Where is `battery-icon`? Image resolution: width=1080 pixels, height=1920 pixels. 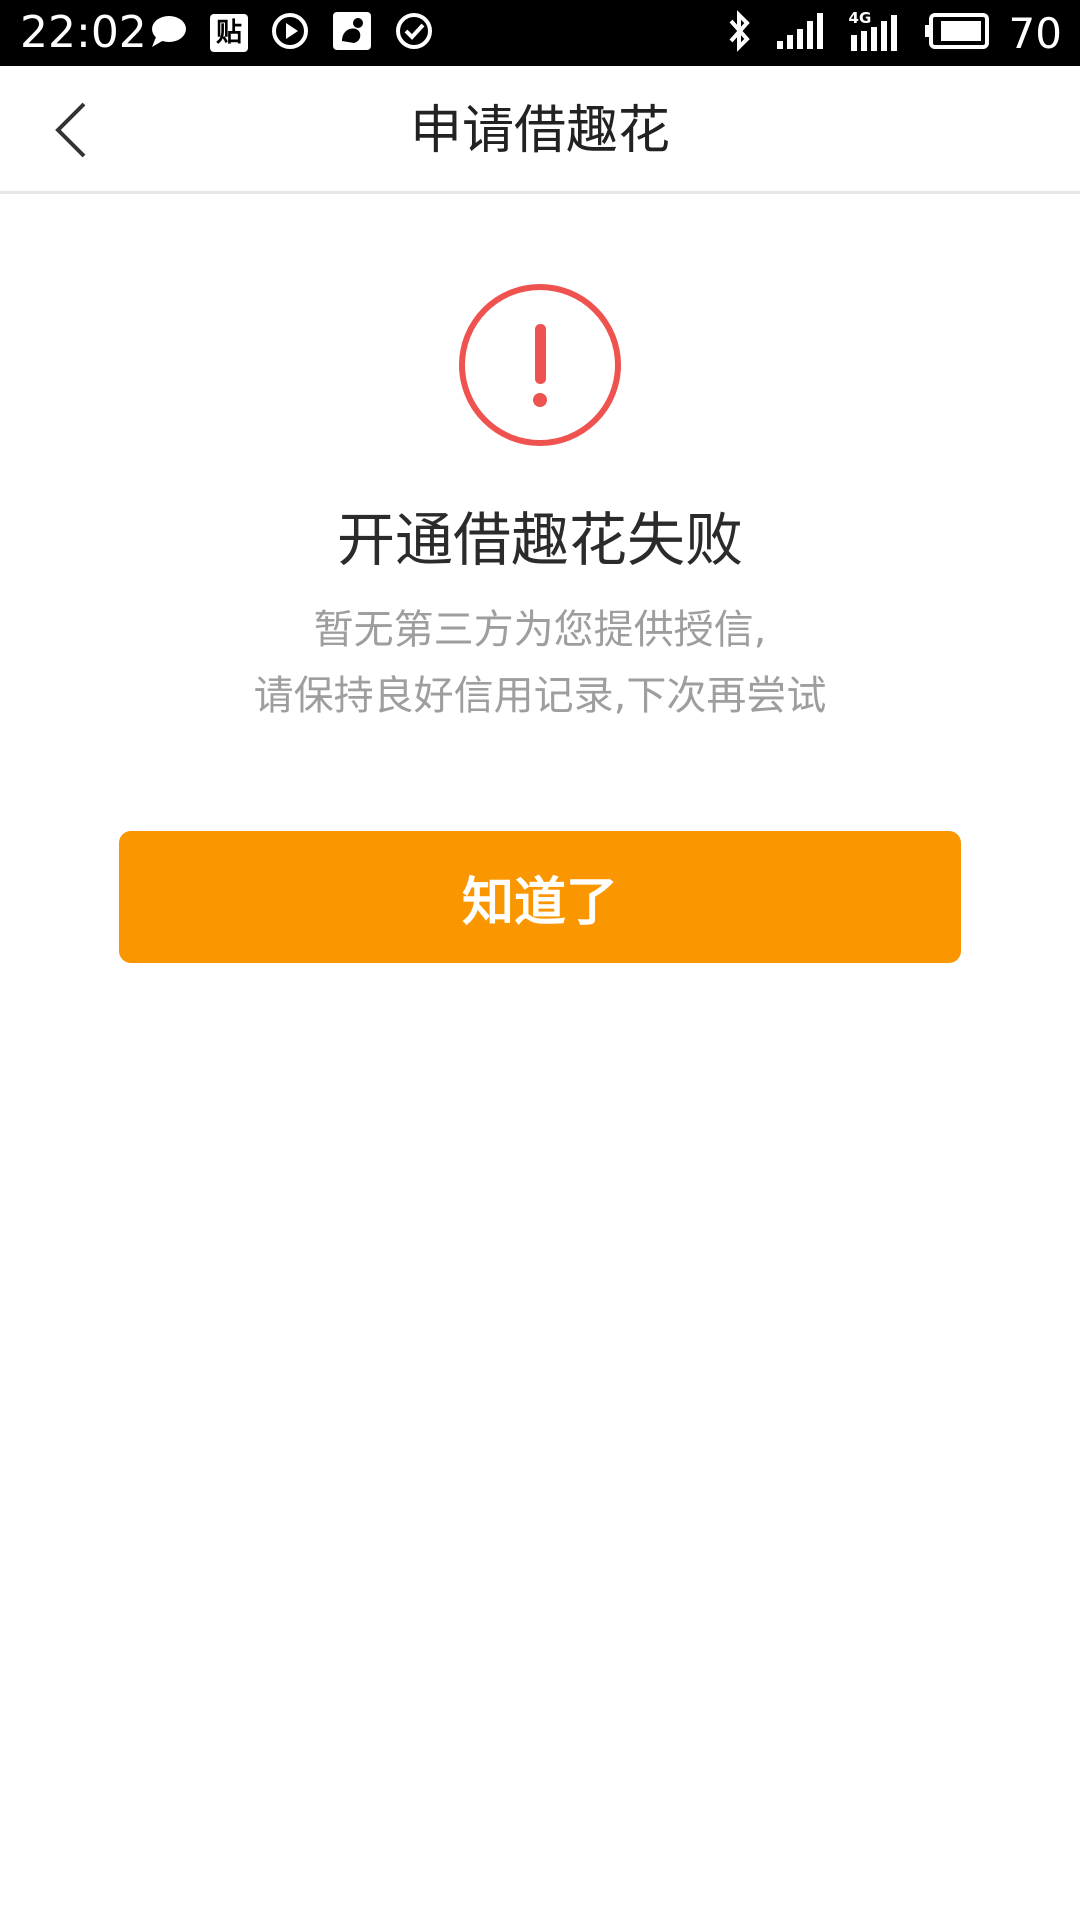
battery-icon is located at coordinates (956, 33).